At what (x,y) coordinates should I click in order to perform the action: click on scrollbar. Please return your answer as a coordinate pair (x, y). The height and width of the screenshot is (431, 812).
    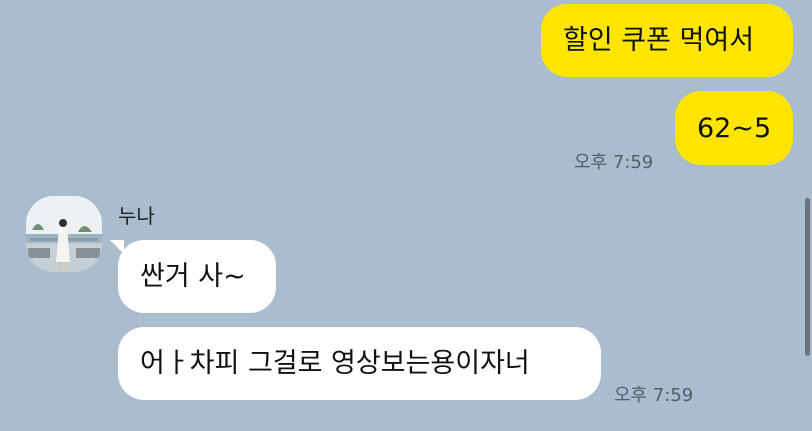
    Looking at the image, I should click on (807, 277).